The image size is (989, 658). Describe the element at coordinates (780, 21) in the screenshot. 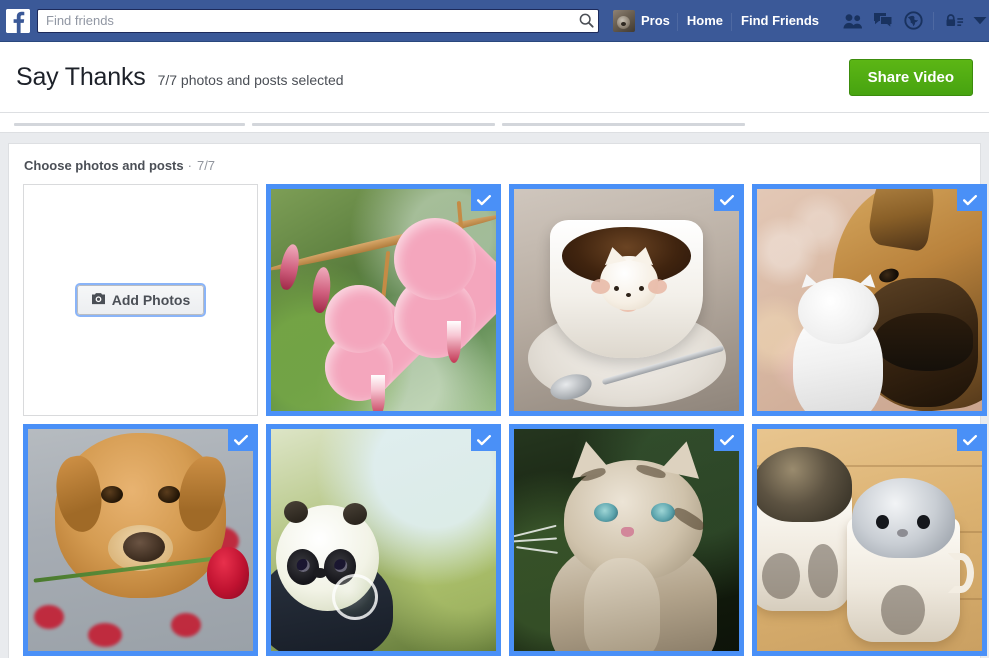

I see `nav-item-find-friends: Find Friends` at that location.